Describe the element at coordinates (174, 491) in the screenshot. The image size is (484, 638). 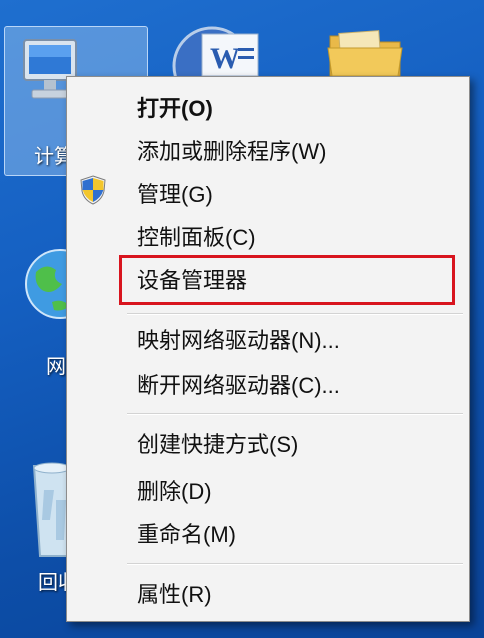
I see `menu-item-label: 删除(D)` at that location.